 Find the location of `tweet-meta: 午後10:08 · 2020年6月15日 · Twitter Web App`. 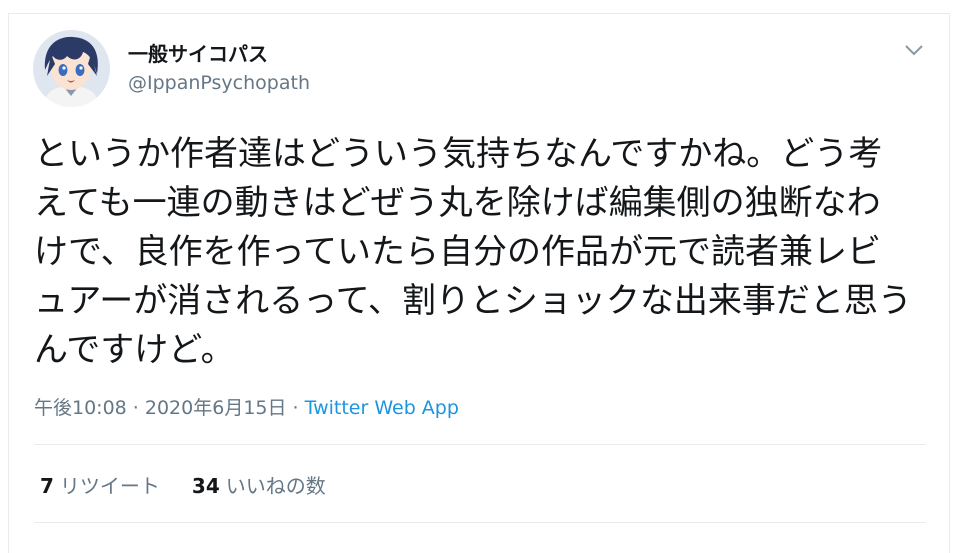

tweet-meta: 午後10:08 · 2020年6月15日 · Twitter Web App is located at coordinates (246, 406).